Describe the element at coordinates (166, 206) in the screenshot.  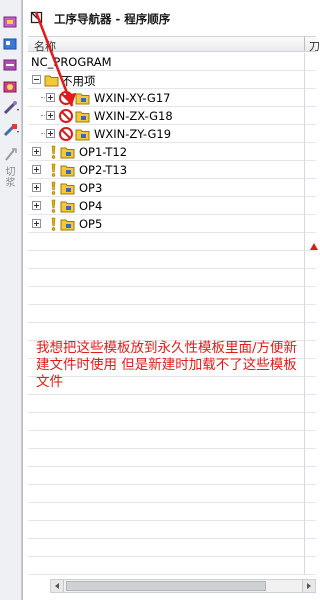
I see `tree-row-operation: OP4` at that location.